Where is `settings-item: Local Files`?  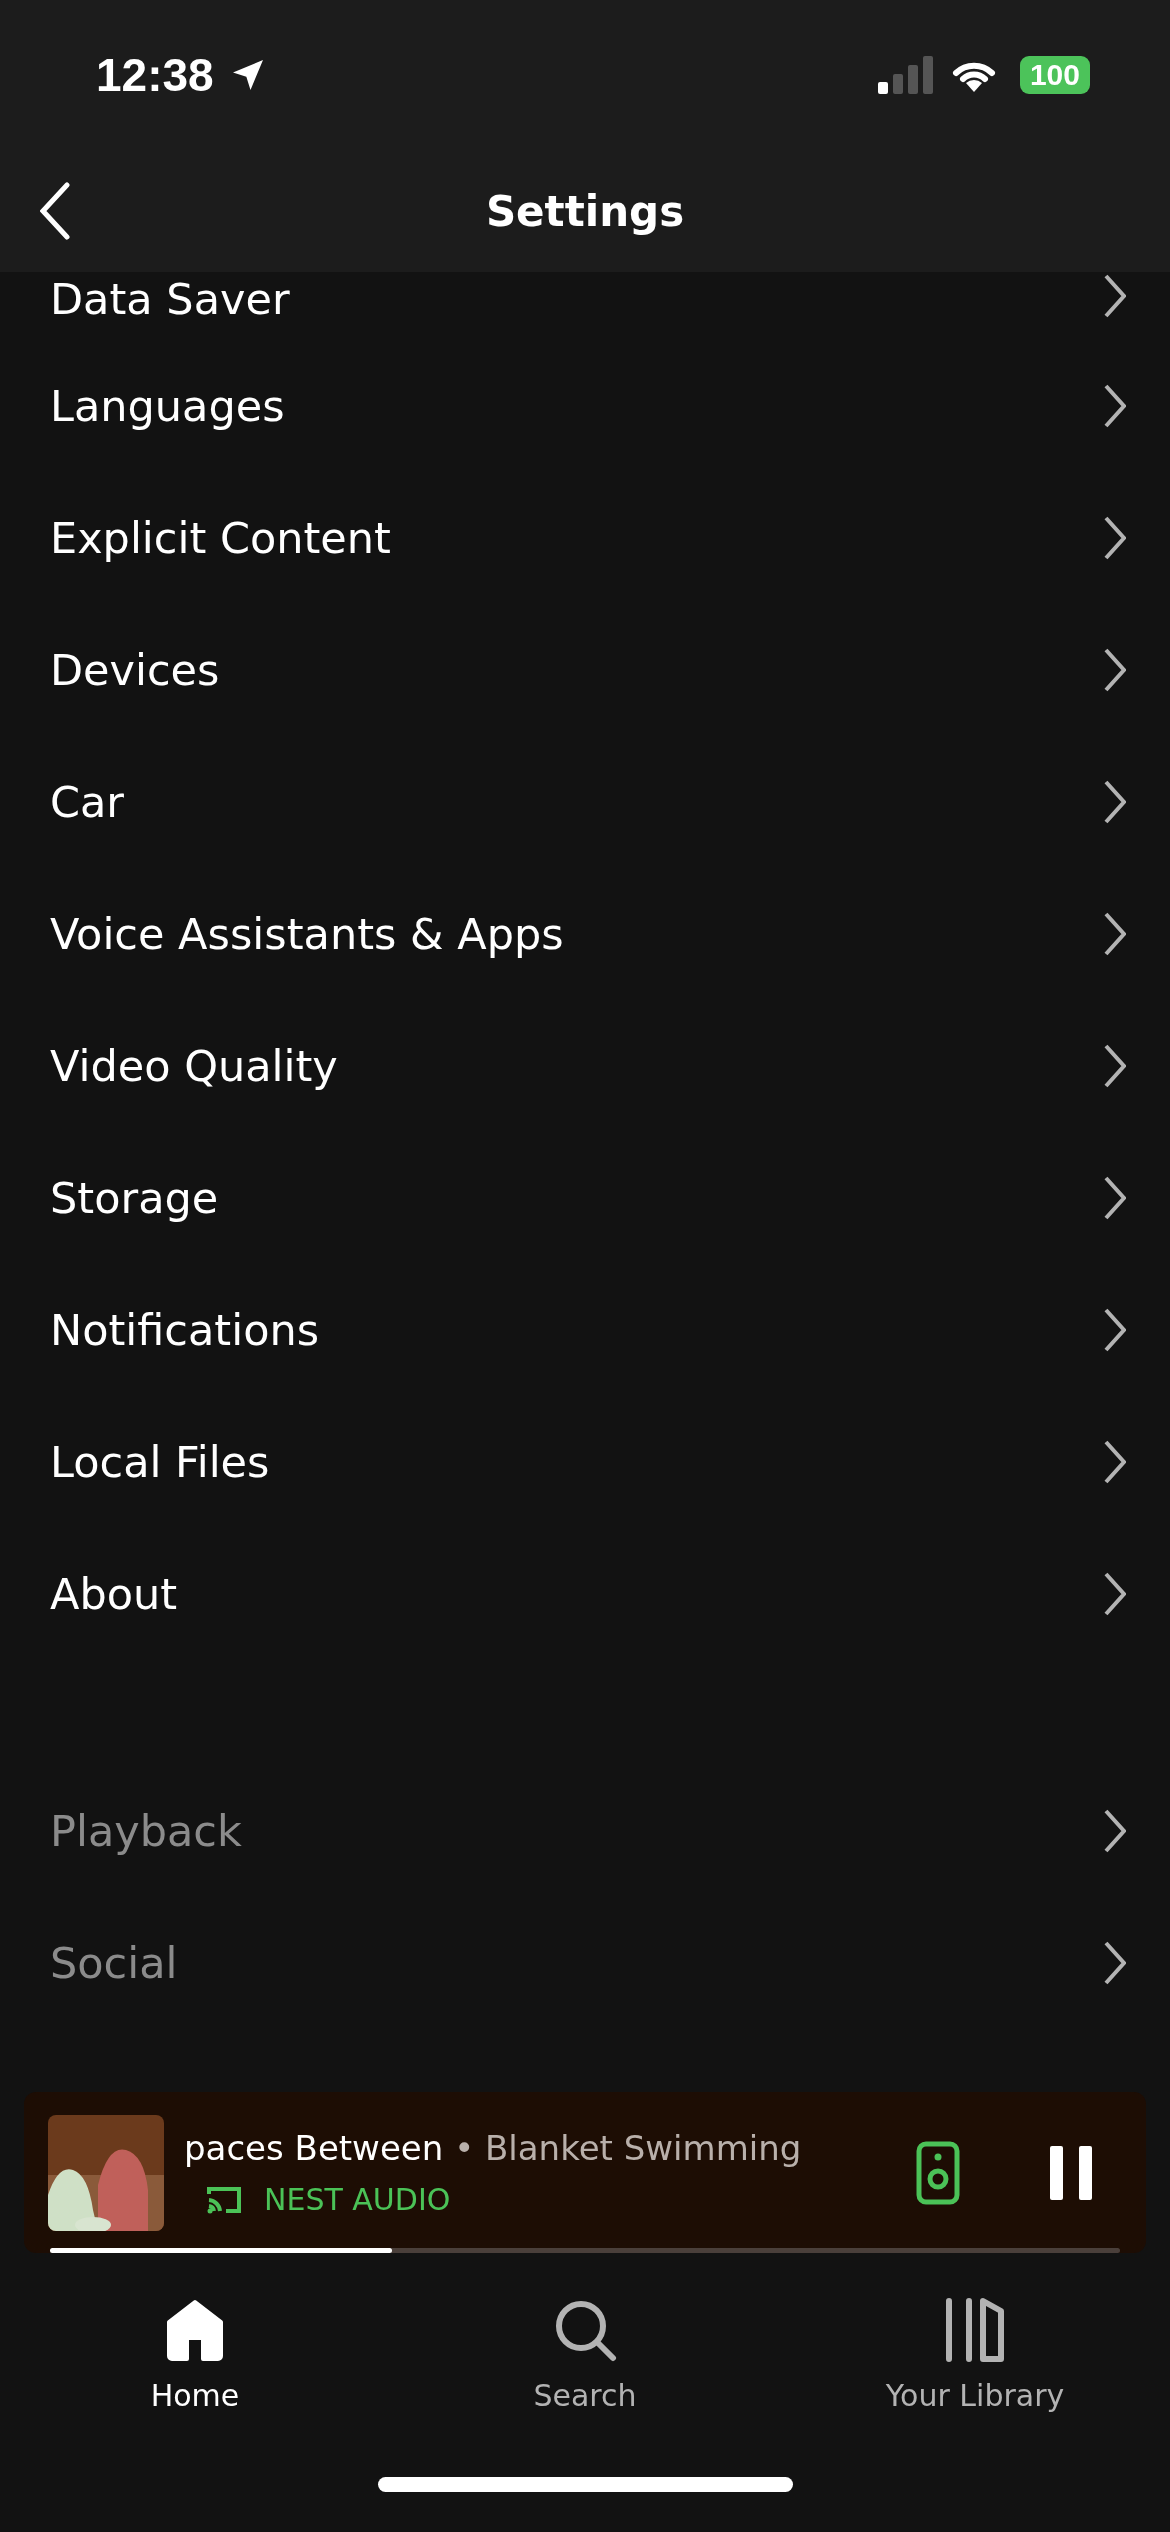
settings-item: Local Files is located at coordinates (585, 1462).